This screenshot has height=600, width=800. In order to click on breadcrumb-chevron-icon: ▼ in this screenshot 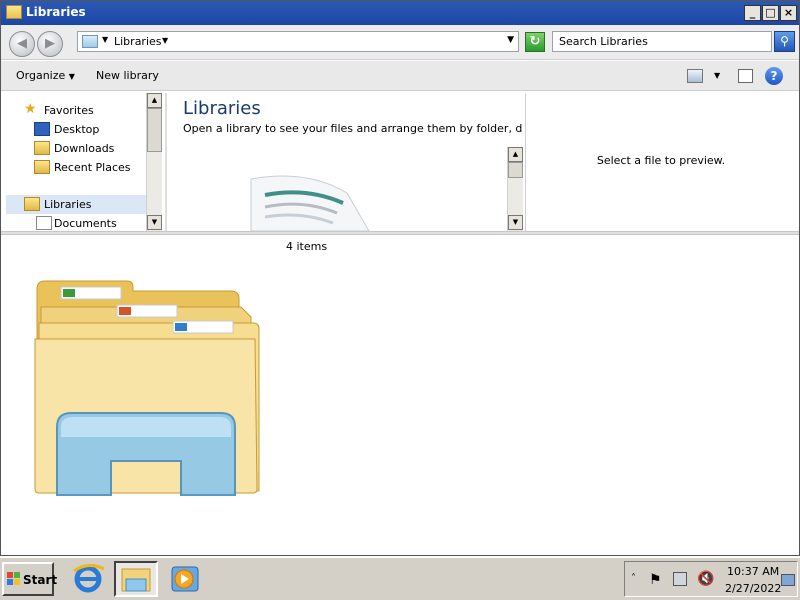, I will do `click(165, 40)`.